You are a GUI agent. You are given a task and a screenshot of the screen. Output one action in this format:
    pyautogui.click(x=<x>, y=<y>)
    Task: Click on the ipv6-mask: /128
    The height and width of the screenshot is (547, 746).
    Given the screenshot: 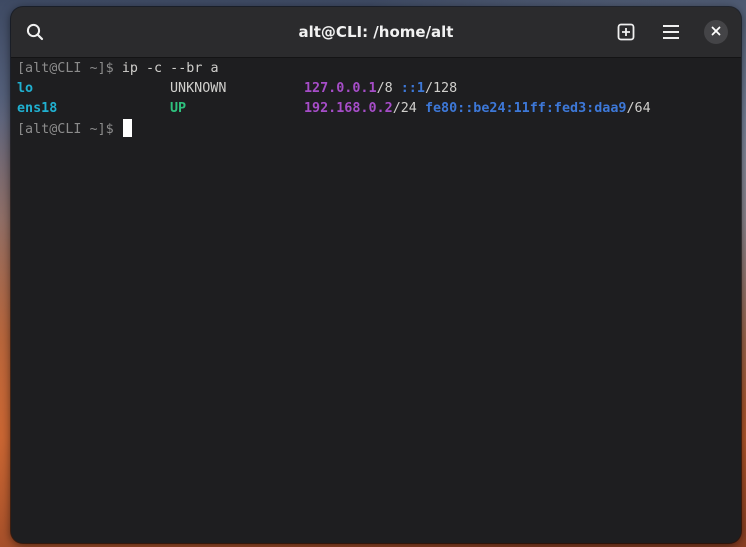 What is the action you would take?
    pyautogui.click(x=441, y=88)
    